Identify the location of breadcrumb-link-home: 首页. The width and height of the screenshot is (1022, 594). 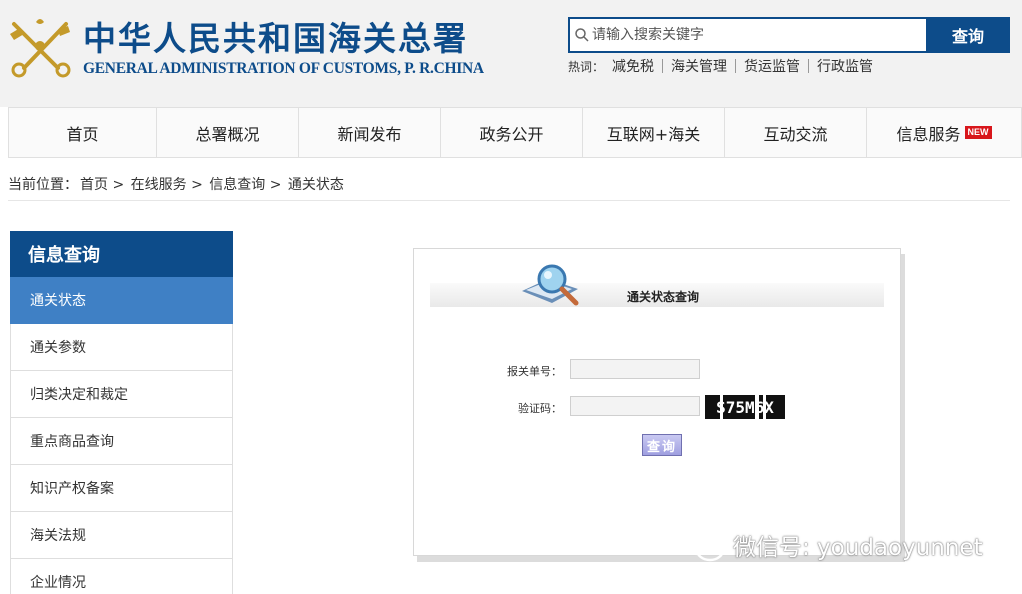
(94, 185).